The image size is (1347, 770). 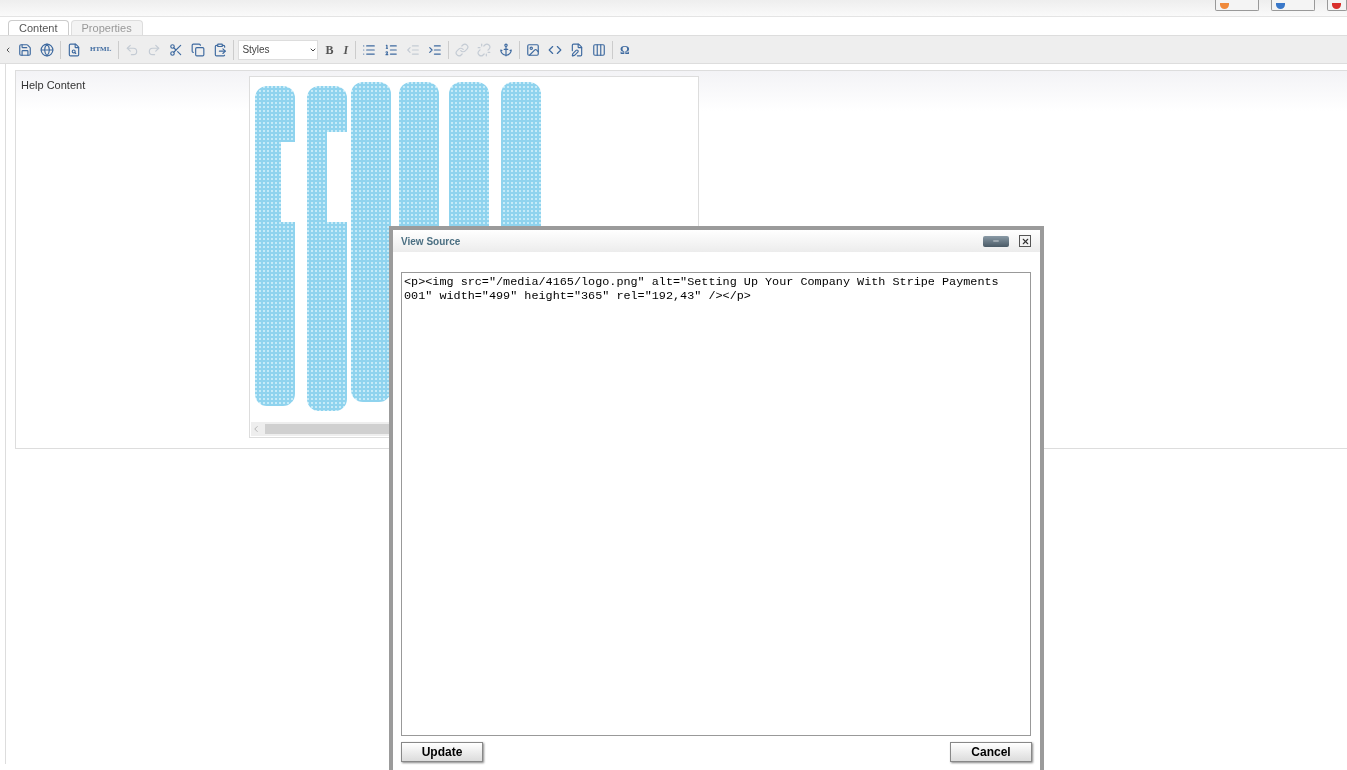 I want to click on dialog-title: View Source, so click(x=431, y=241).